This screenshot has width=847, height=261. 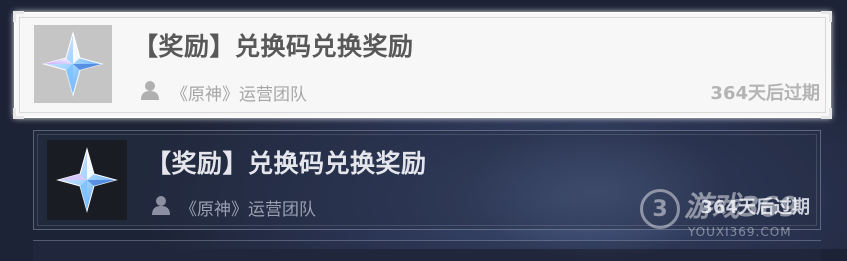 I want to click on watermark-text: 游戏369, so click(x=741, y=206).